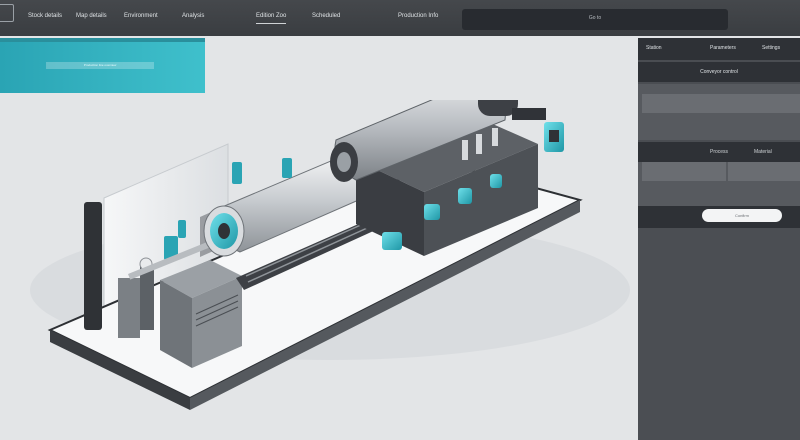  Describe the element at coordinates (93, 266) in the screenshot. I see `vertical-post` at that location.